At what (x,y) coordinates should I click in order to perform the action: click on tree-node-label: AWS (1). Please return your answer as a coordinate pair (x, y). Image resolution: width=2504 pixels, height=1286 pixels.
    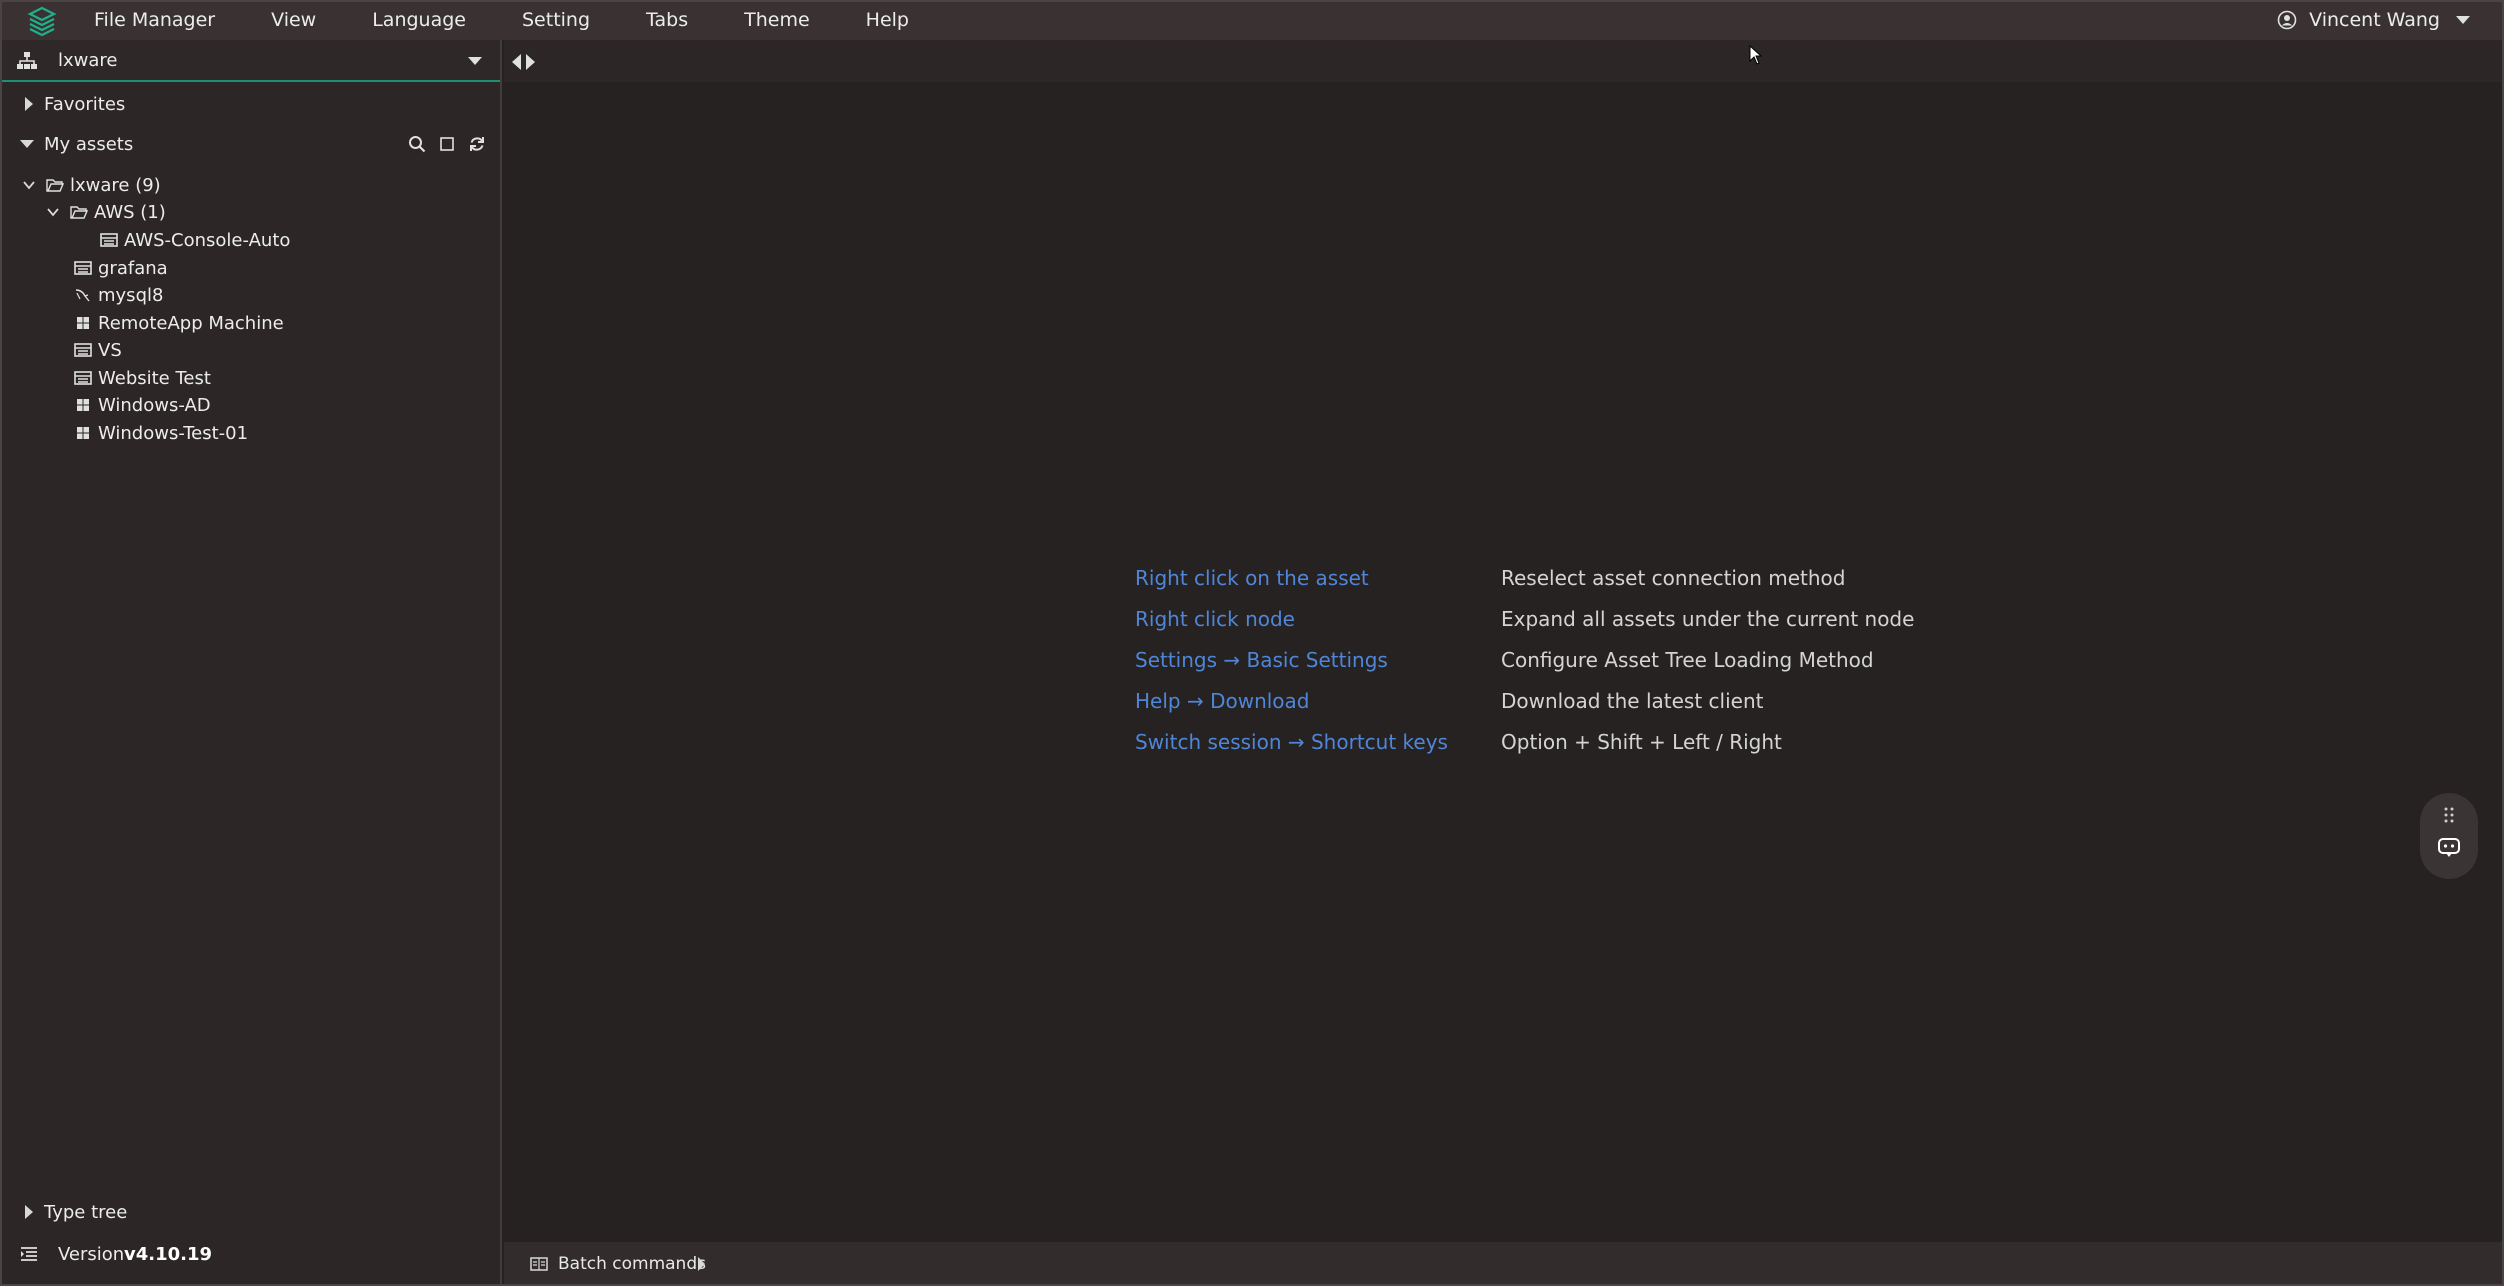
    Looking at the image, I should click on (130, 212).